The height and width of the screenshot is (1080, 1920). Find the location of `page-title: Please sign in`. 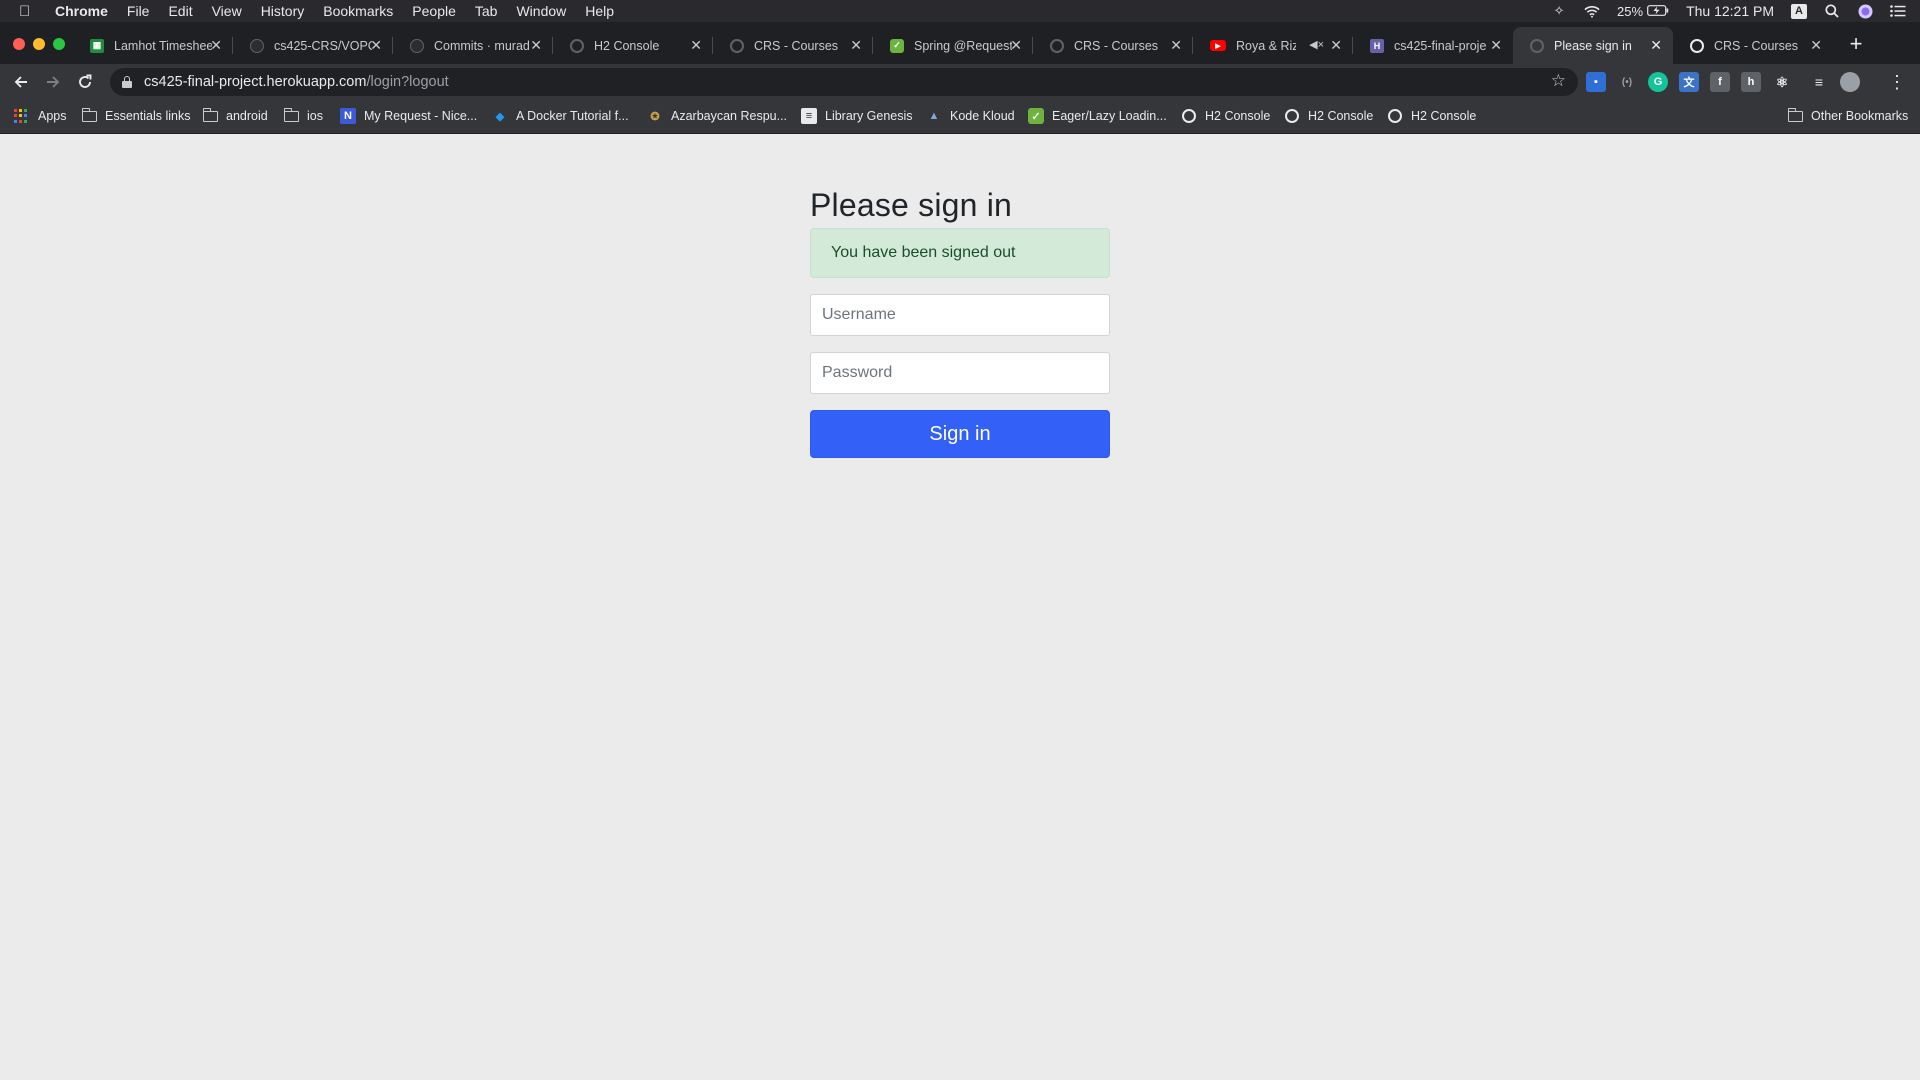

page-title: Please sign in is located at coordinates (911, 205).